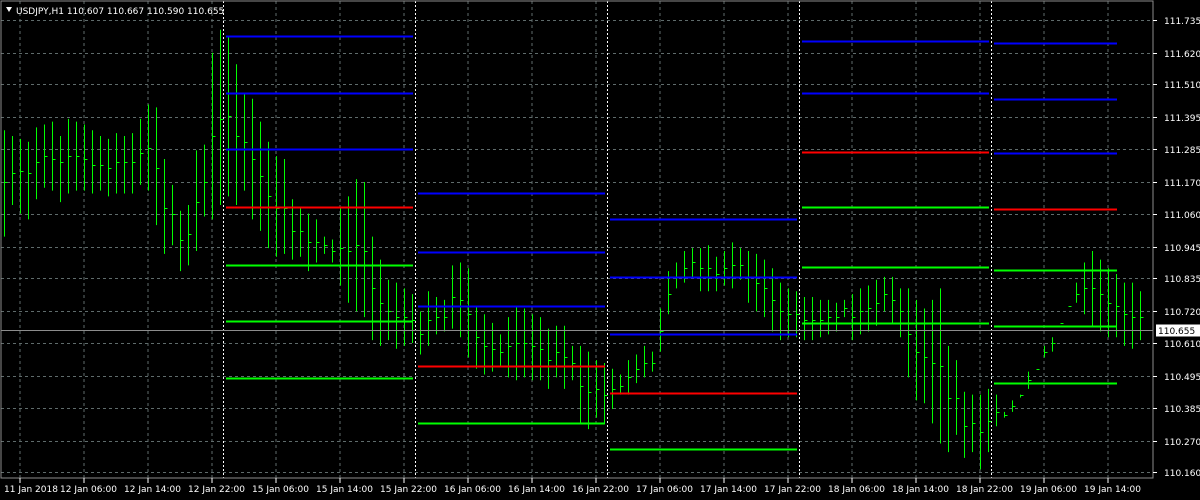 This screenshot has height=500, width=1200. Describe the element at coordinates (920, 490) in the screenshot. I see `x-tick-label: 18 Jan 14:00` at that location.